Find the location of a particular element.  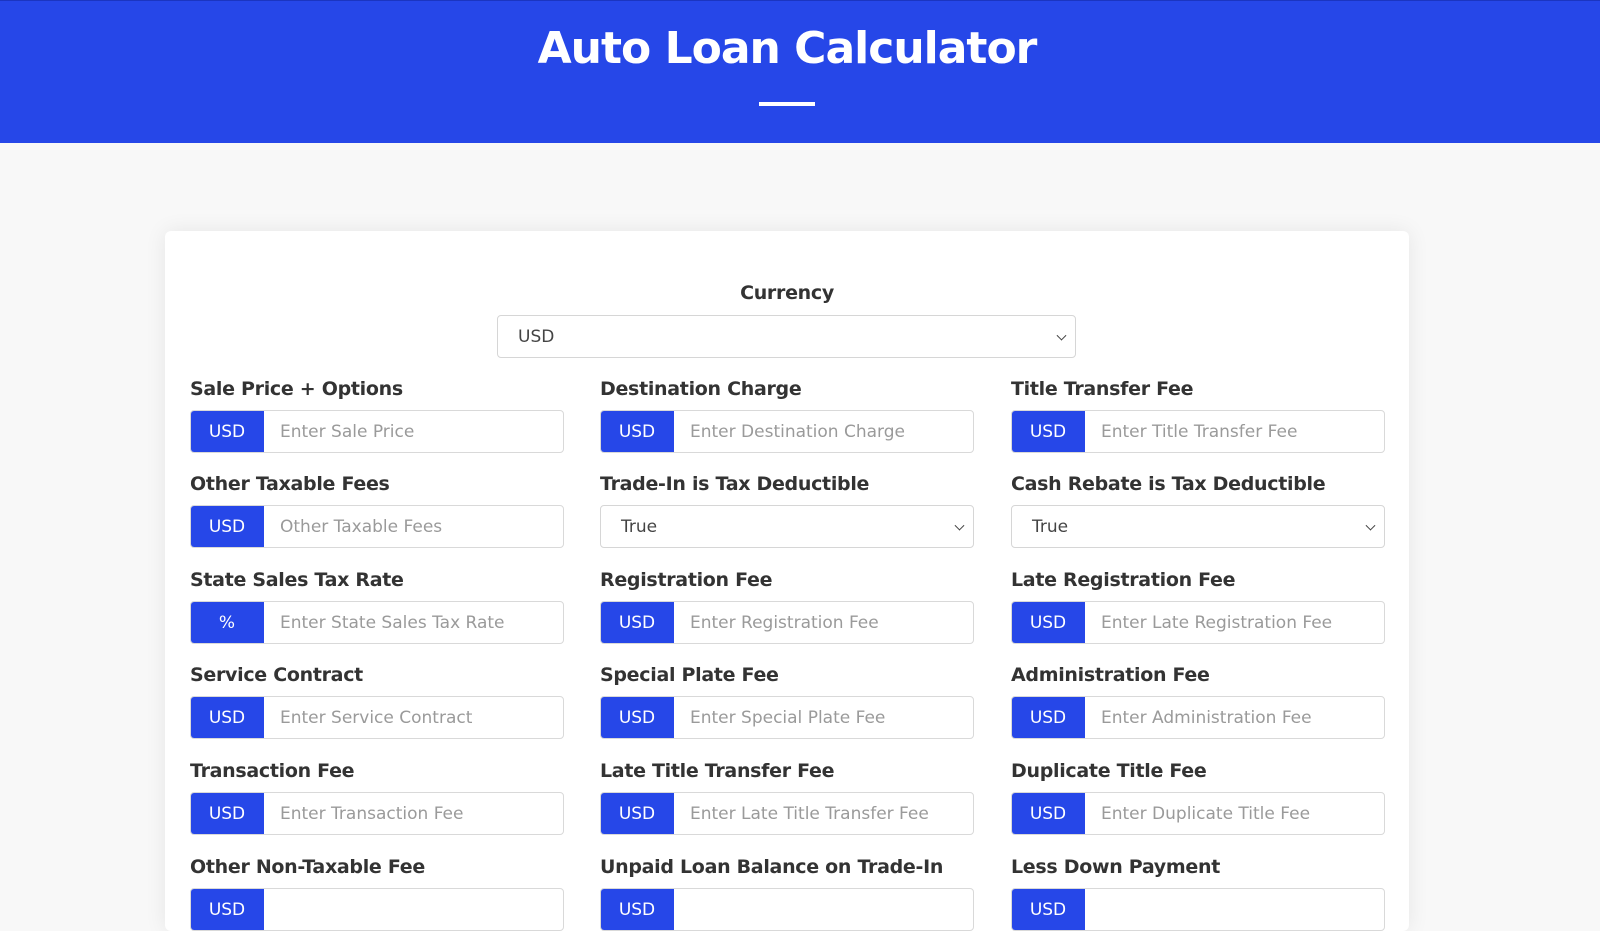

field-transaction-fee: Transaction Fee USD is located at coordinates (377, 797).